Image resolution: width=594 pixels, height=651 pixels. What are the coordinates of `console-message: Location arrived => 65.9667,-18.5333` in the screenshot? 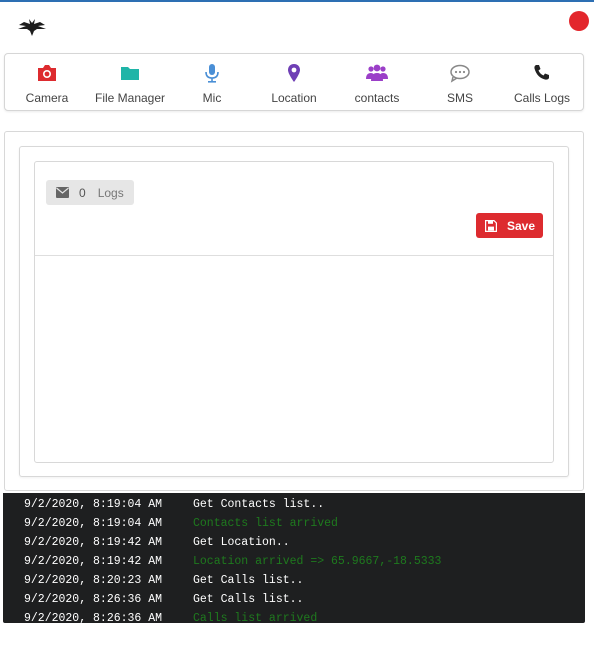 It's located at (317, 561).